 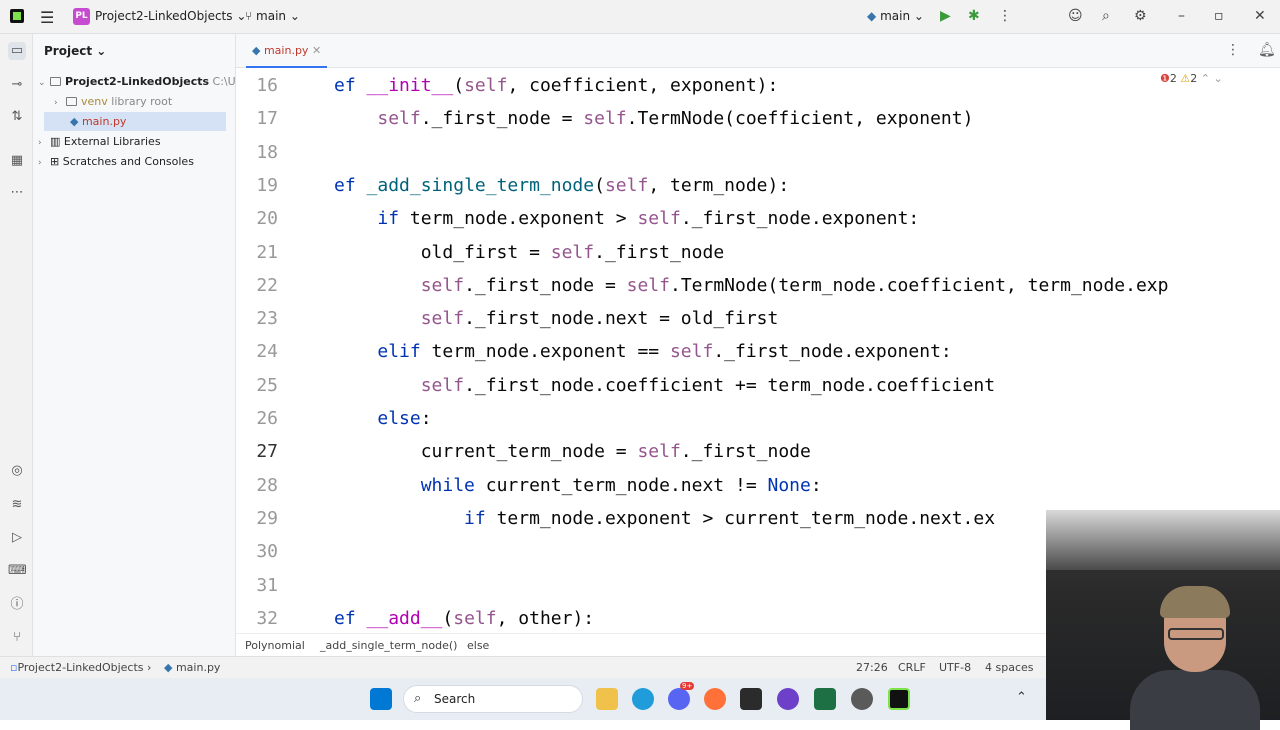 I want to click on excel-icon, so click(x=825, y=699).